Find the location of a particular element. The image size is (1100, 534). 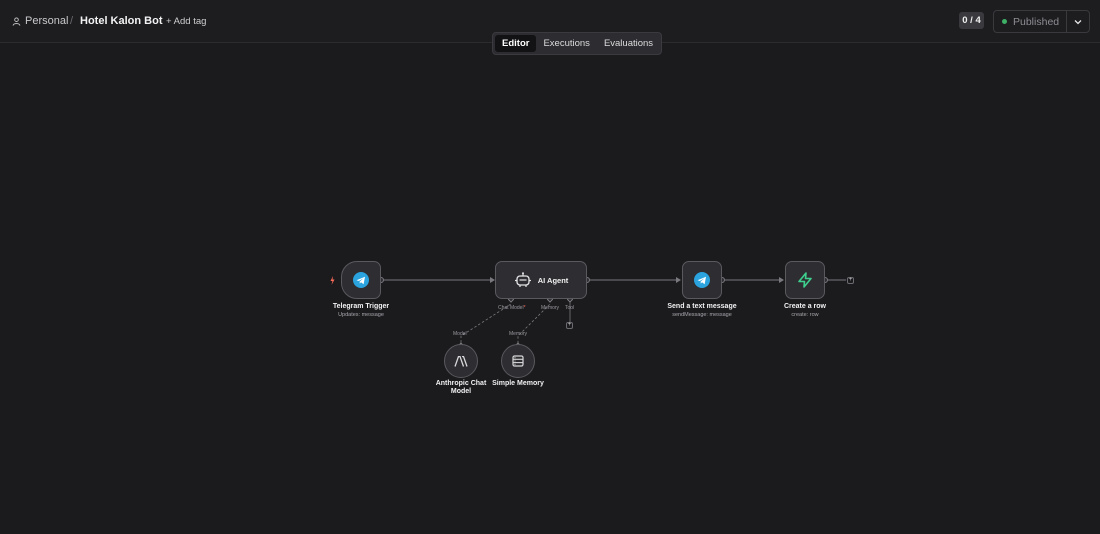

node-send-text-message is located at coordinates (702, 280).